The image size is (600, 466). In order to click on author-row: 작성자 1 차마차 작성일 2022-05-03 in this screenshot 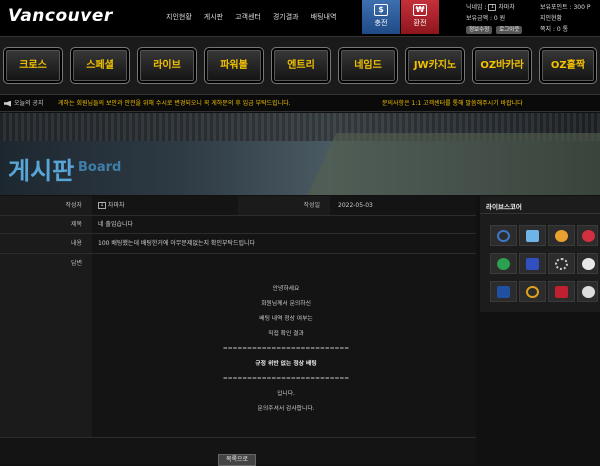, I will do `click(238, 206)`.